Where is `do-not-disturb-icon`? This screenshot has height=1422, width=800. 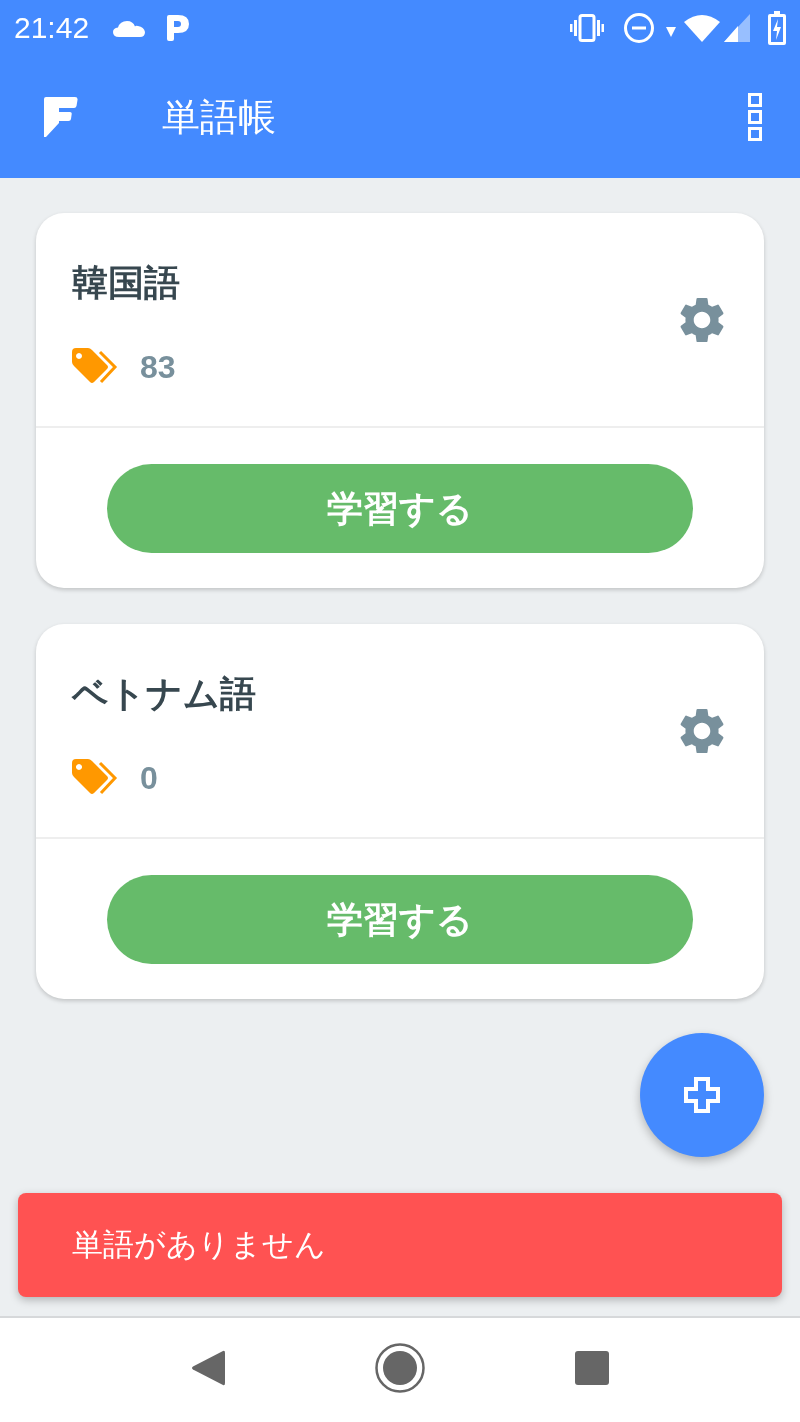 do-not-disturb-icon is located at coordinates (639, 28).